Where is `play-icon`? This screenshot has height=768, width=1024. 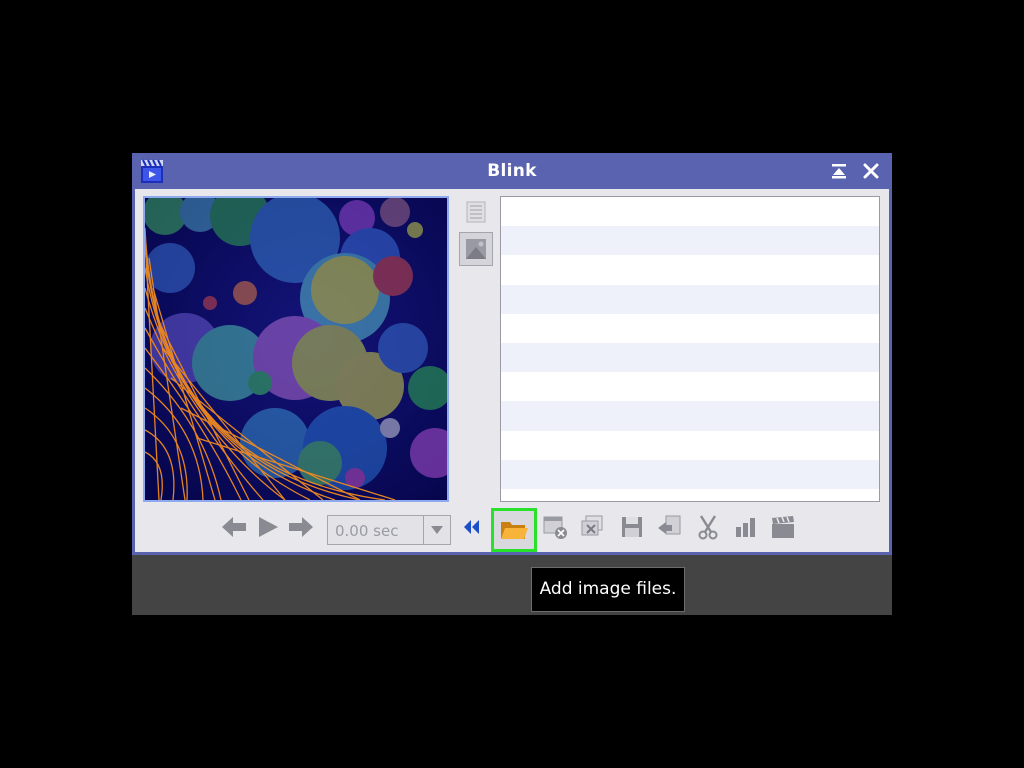 play-icon is located at coordinates (268, 527).